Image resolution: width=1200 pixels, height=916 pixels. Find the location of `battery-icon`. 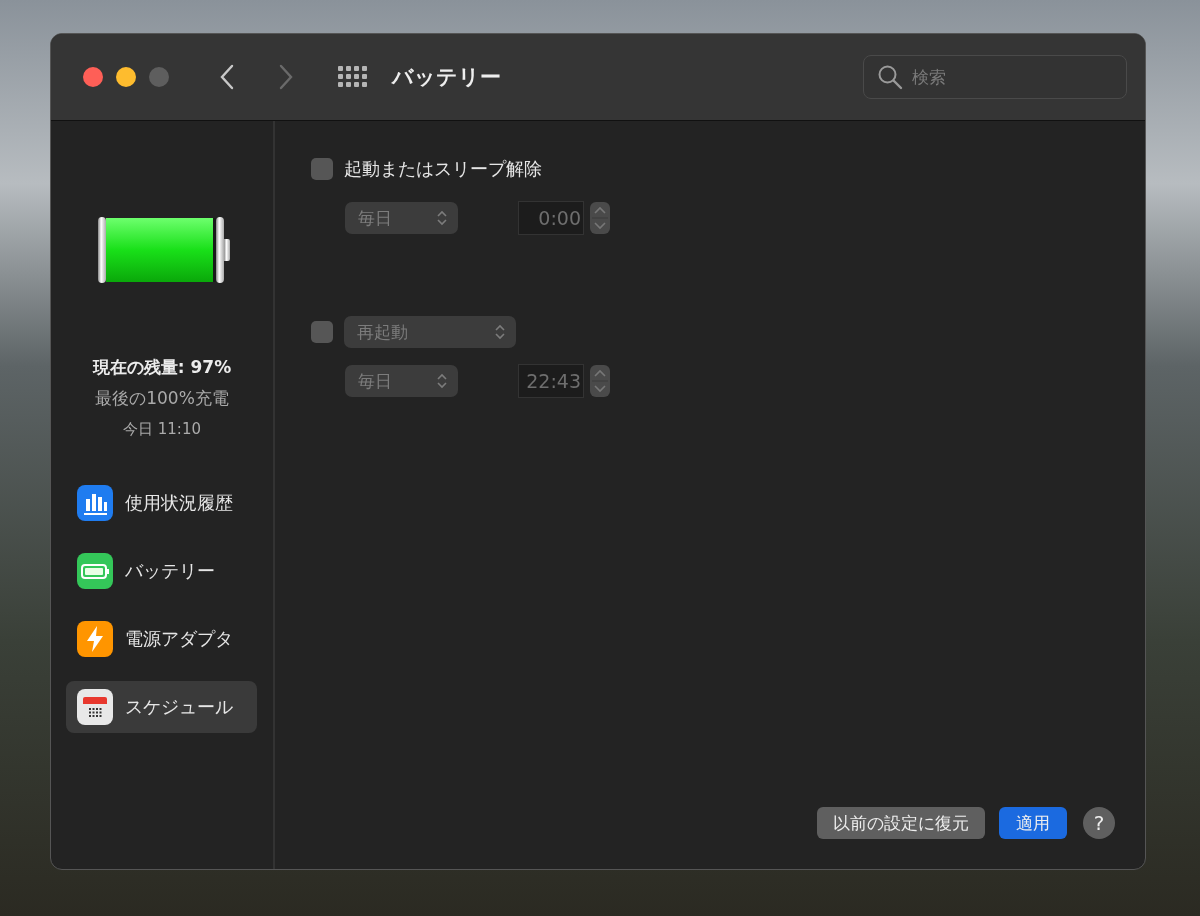

battery-icon is located at coordinates (95, 571).